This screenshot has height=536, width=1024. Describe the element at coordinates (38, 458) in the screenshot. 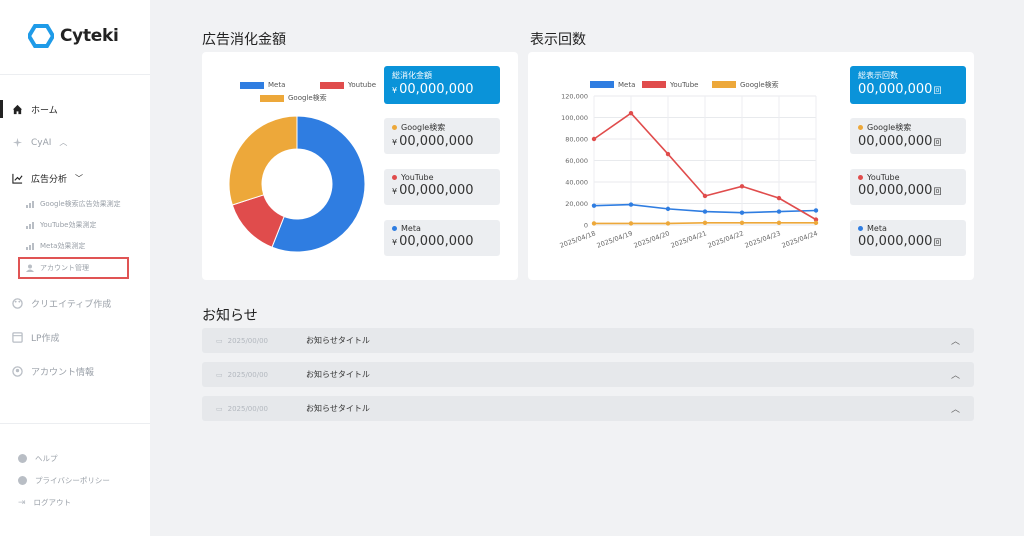

I see `footer-item-help: ヘルプ` at that location.